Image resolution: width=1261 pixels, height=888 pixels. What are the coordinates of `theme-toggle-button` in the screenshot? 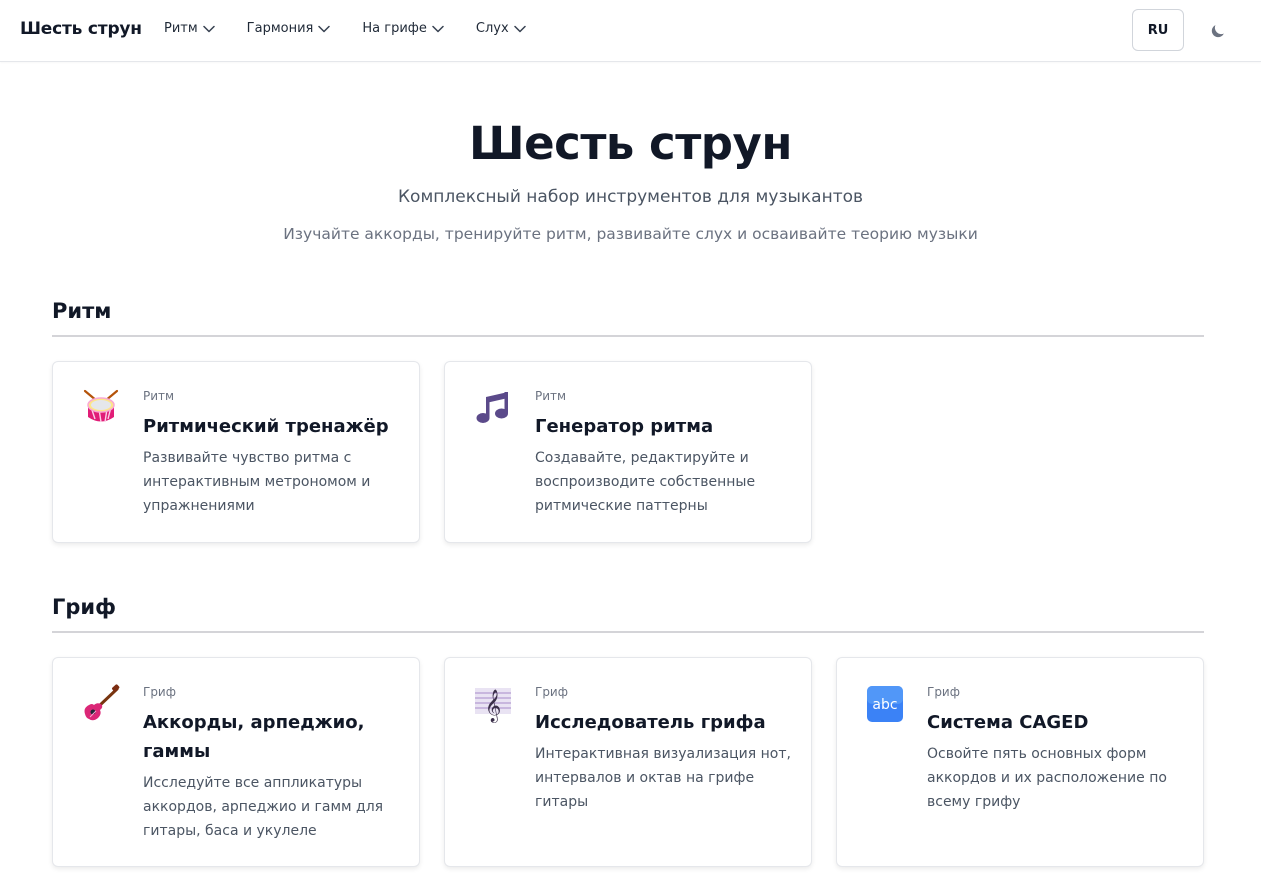 It's located at (1218, 31).